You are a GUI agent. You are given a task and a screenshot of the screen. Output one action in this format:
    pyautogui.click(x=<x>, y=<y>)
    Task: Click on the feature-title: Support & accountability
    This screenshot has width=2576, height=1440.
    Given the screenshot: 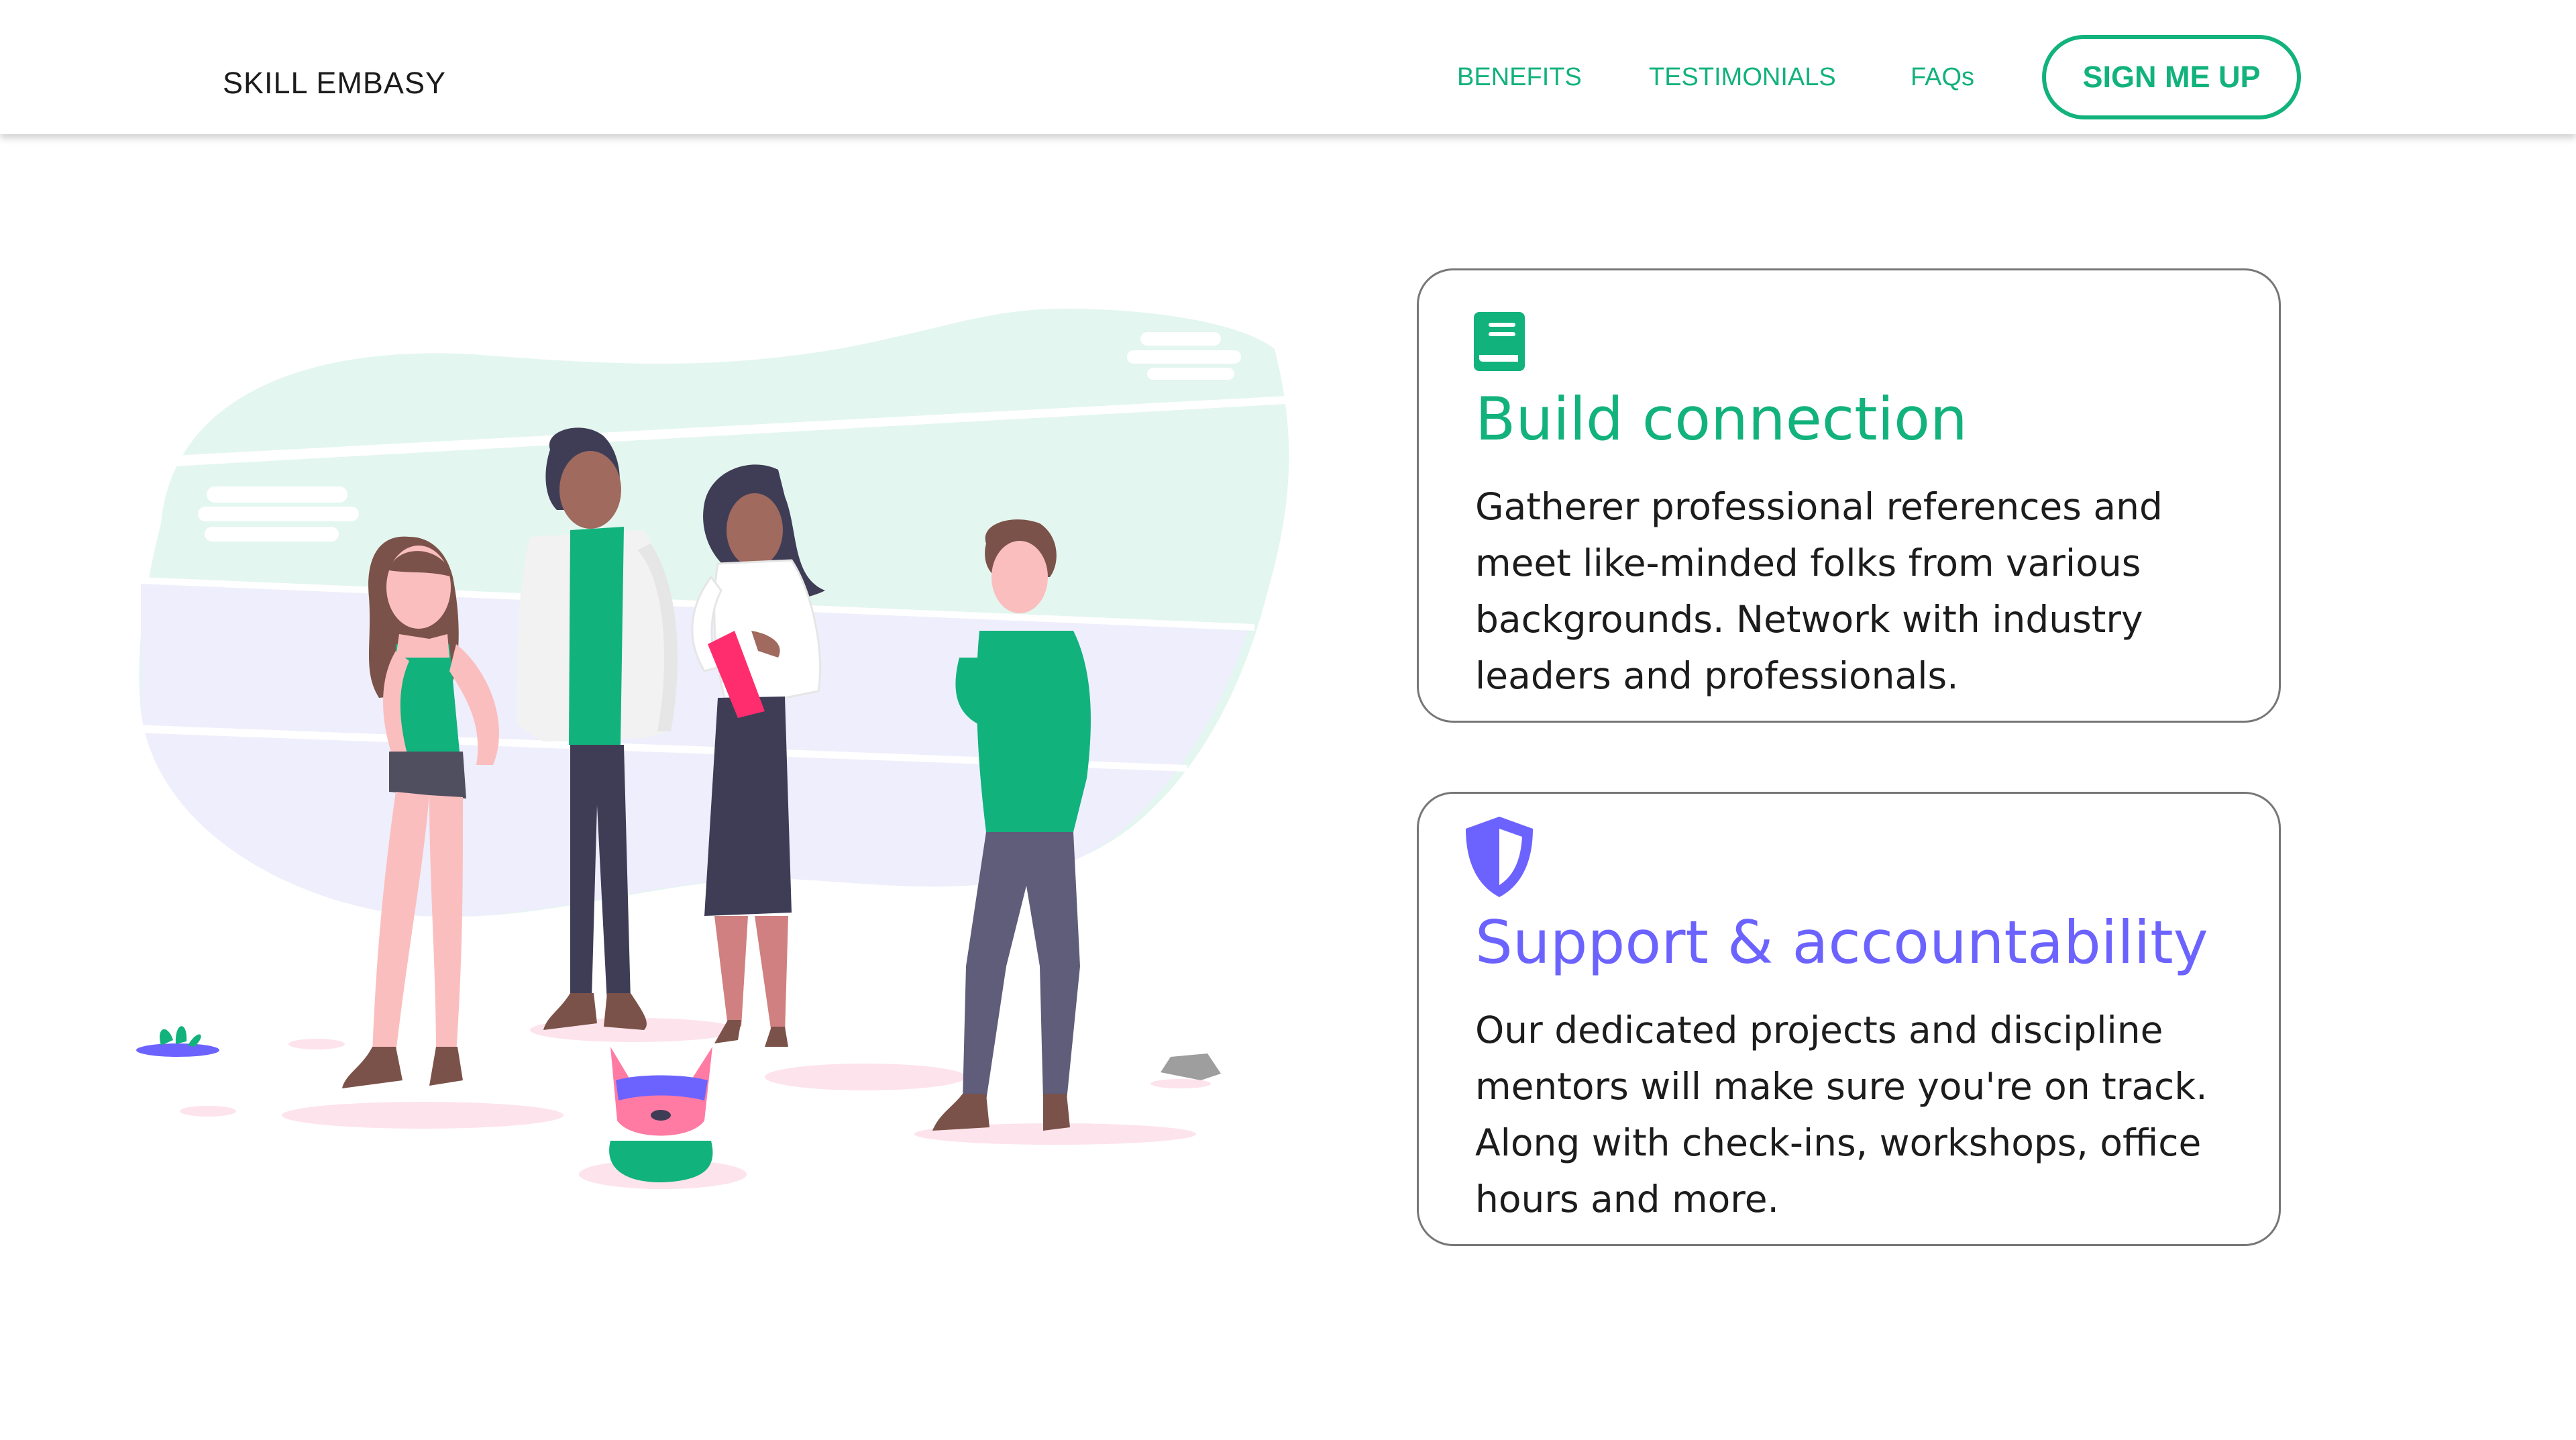 What is the action you would take?
    pyautogui.click(x=1841, y=942)
    